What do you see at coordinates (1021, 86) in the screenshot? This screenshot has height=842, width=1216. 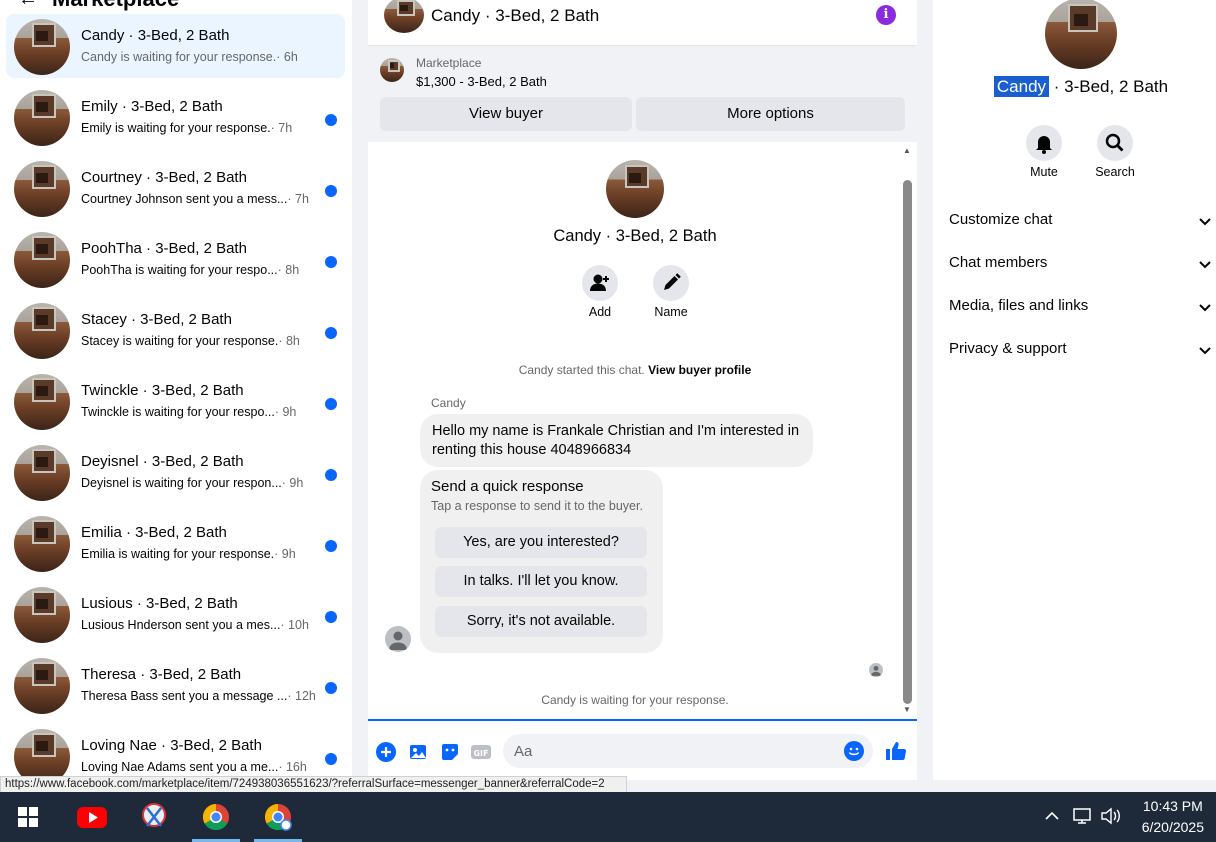 I see `selected-name-text: Candy` at bounding box center [1021, 86].